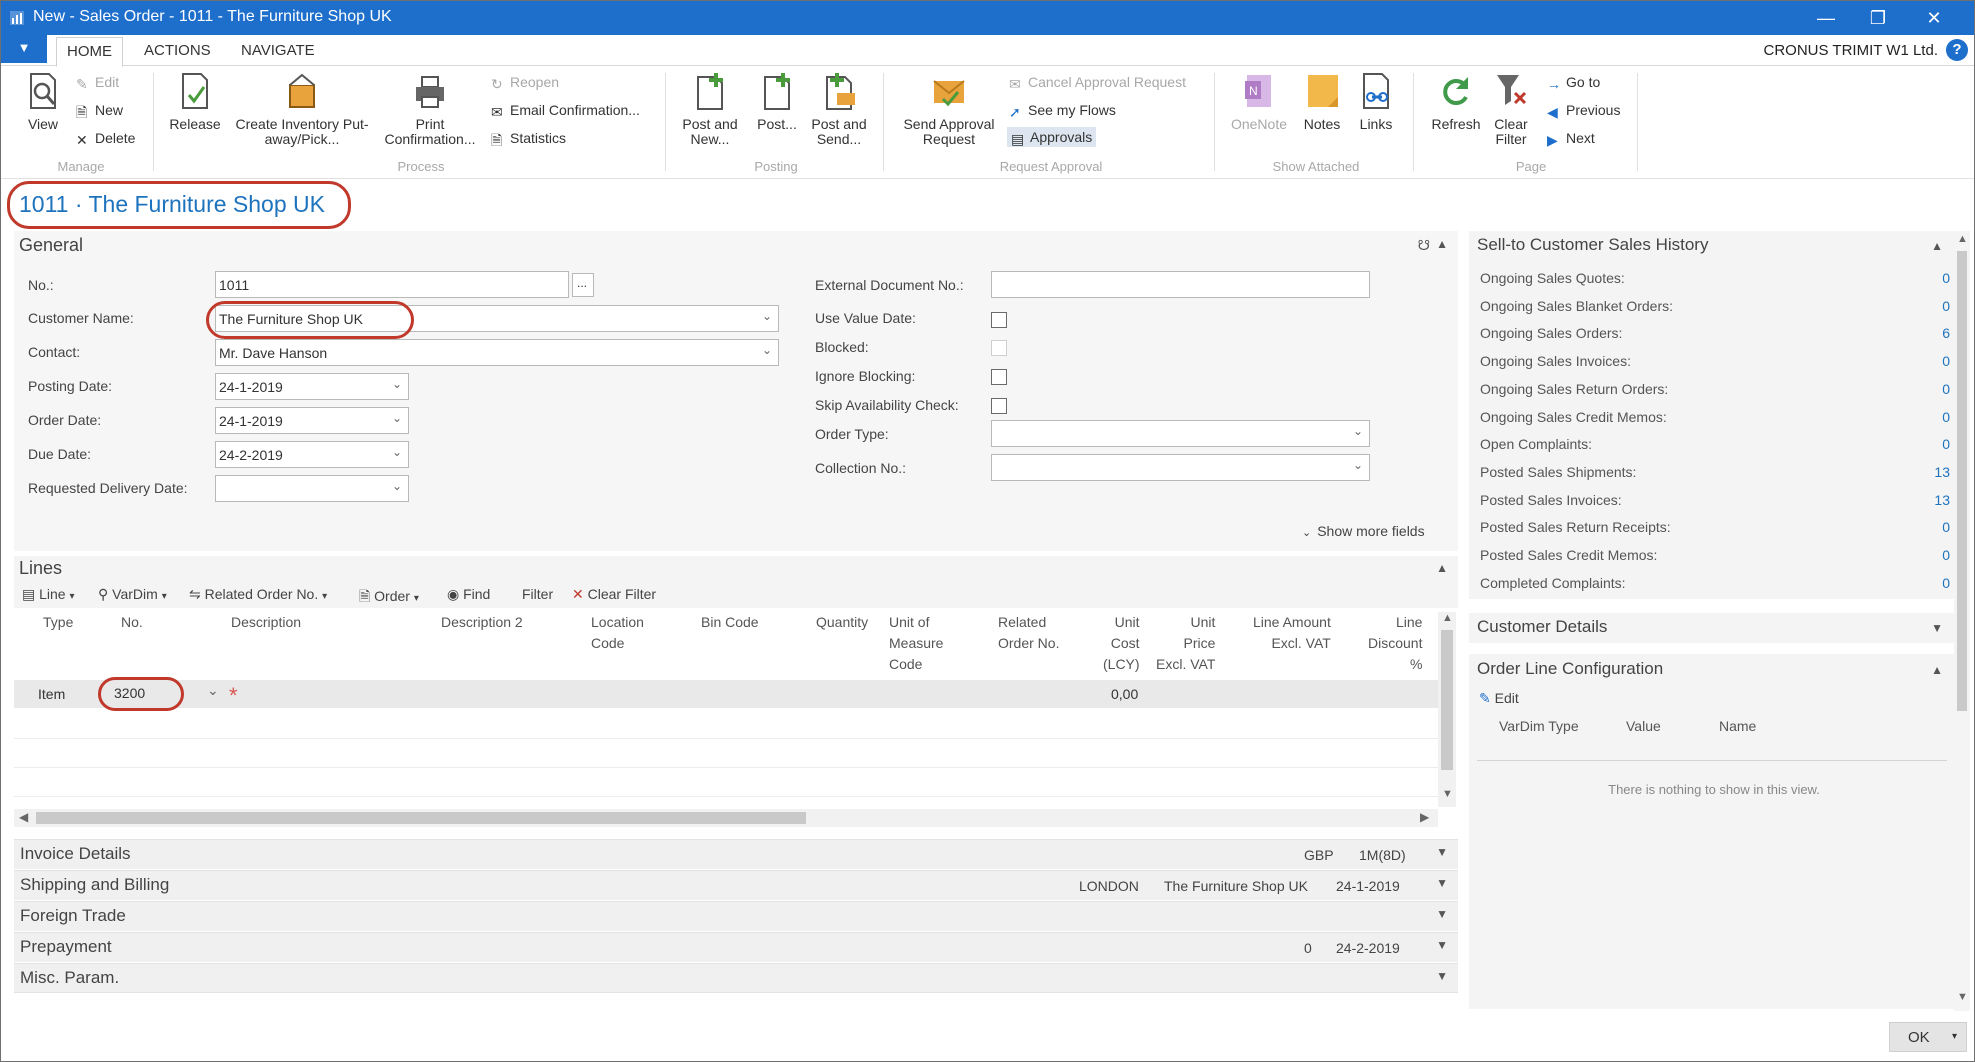 The height and width of the screenshot is (1062, 1975). I want to click on order-type-field: ⌄, so click(1180, 433).